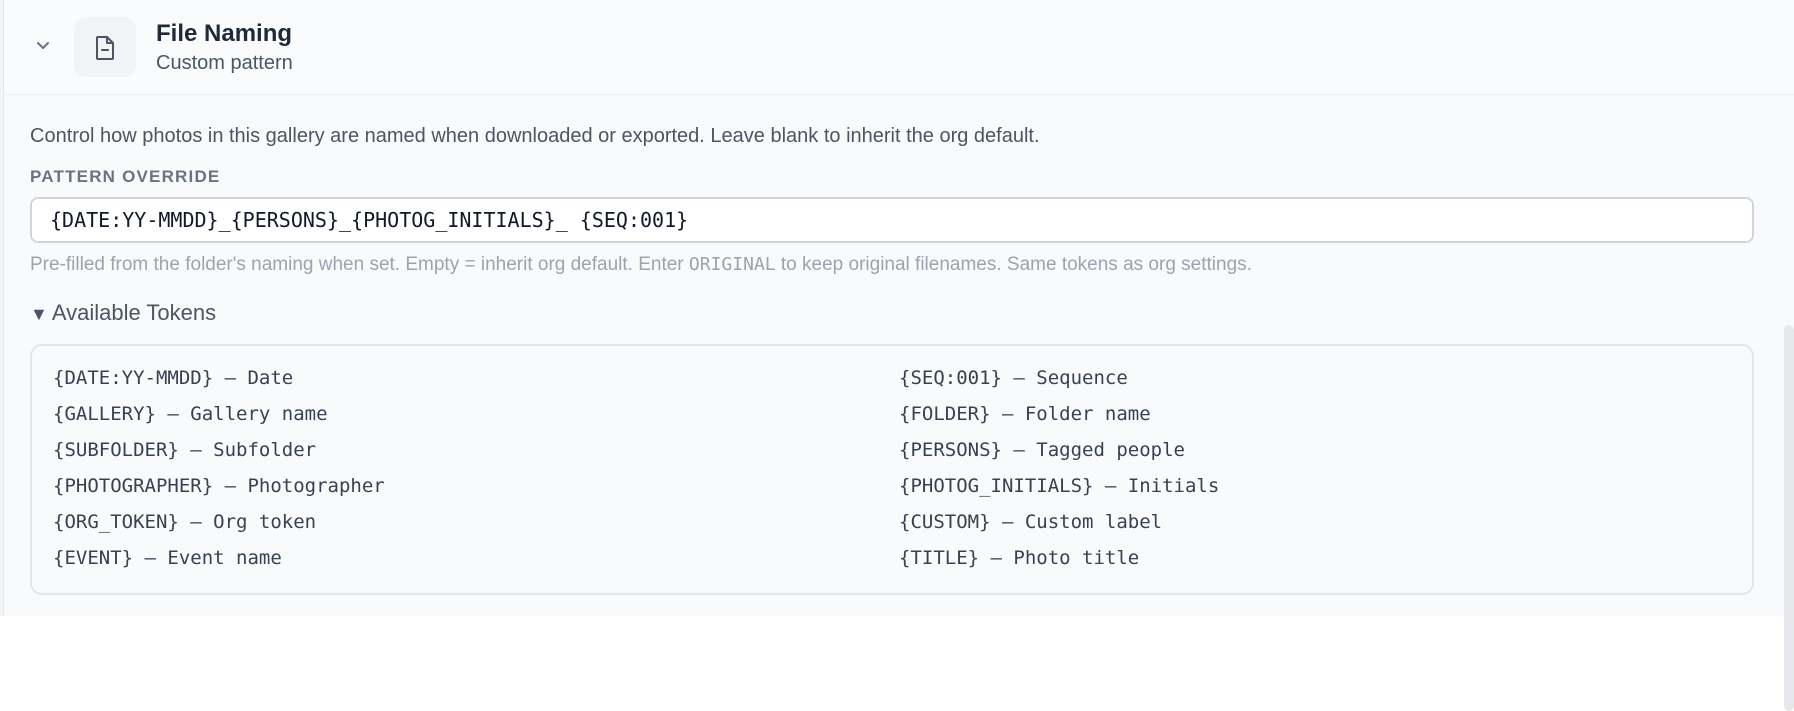 This screenshot has height=711, width=1794. Describe the element at coordinates (899, 47) in the screenshot. I see `section-header: File Naming Custom pattern` at that location.